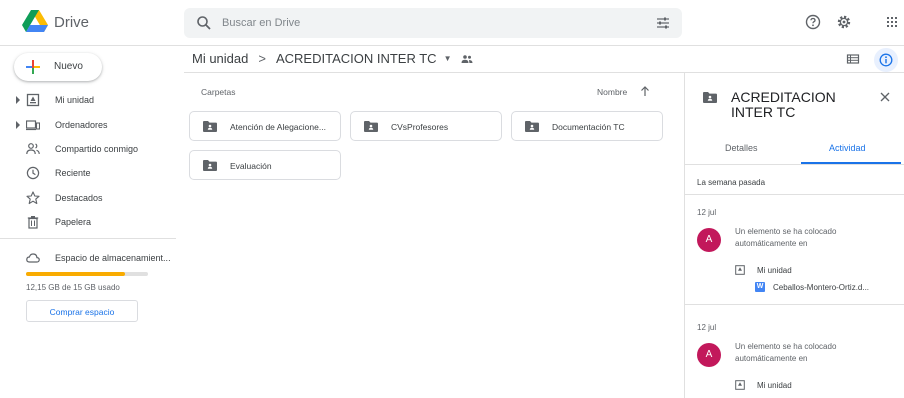  What do you see at coordinates (218, 92) in the screenshot?
I see `folders-section-label: Carpetas` at bounding box center [218, 92].